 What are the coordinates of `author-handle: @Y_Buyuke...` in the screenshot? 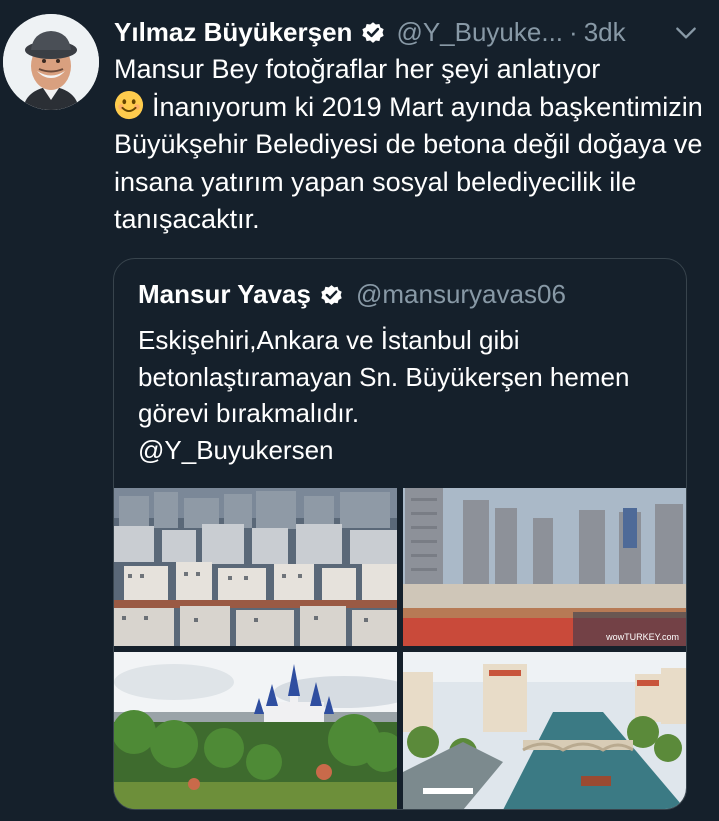 It's located at (479, 32).